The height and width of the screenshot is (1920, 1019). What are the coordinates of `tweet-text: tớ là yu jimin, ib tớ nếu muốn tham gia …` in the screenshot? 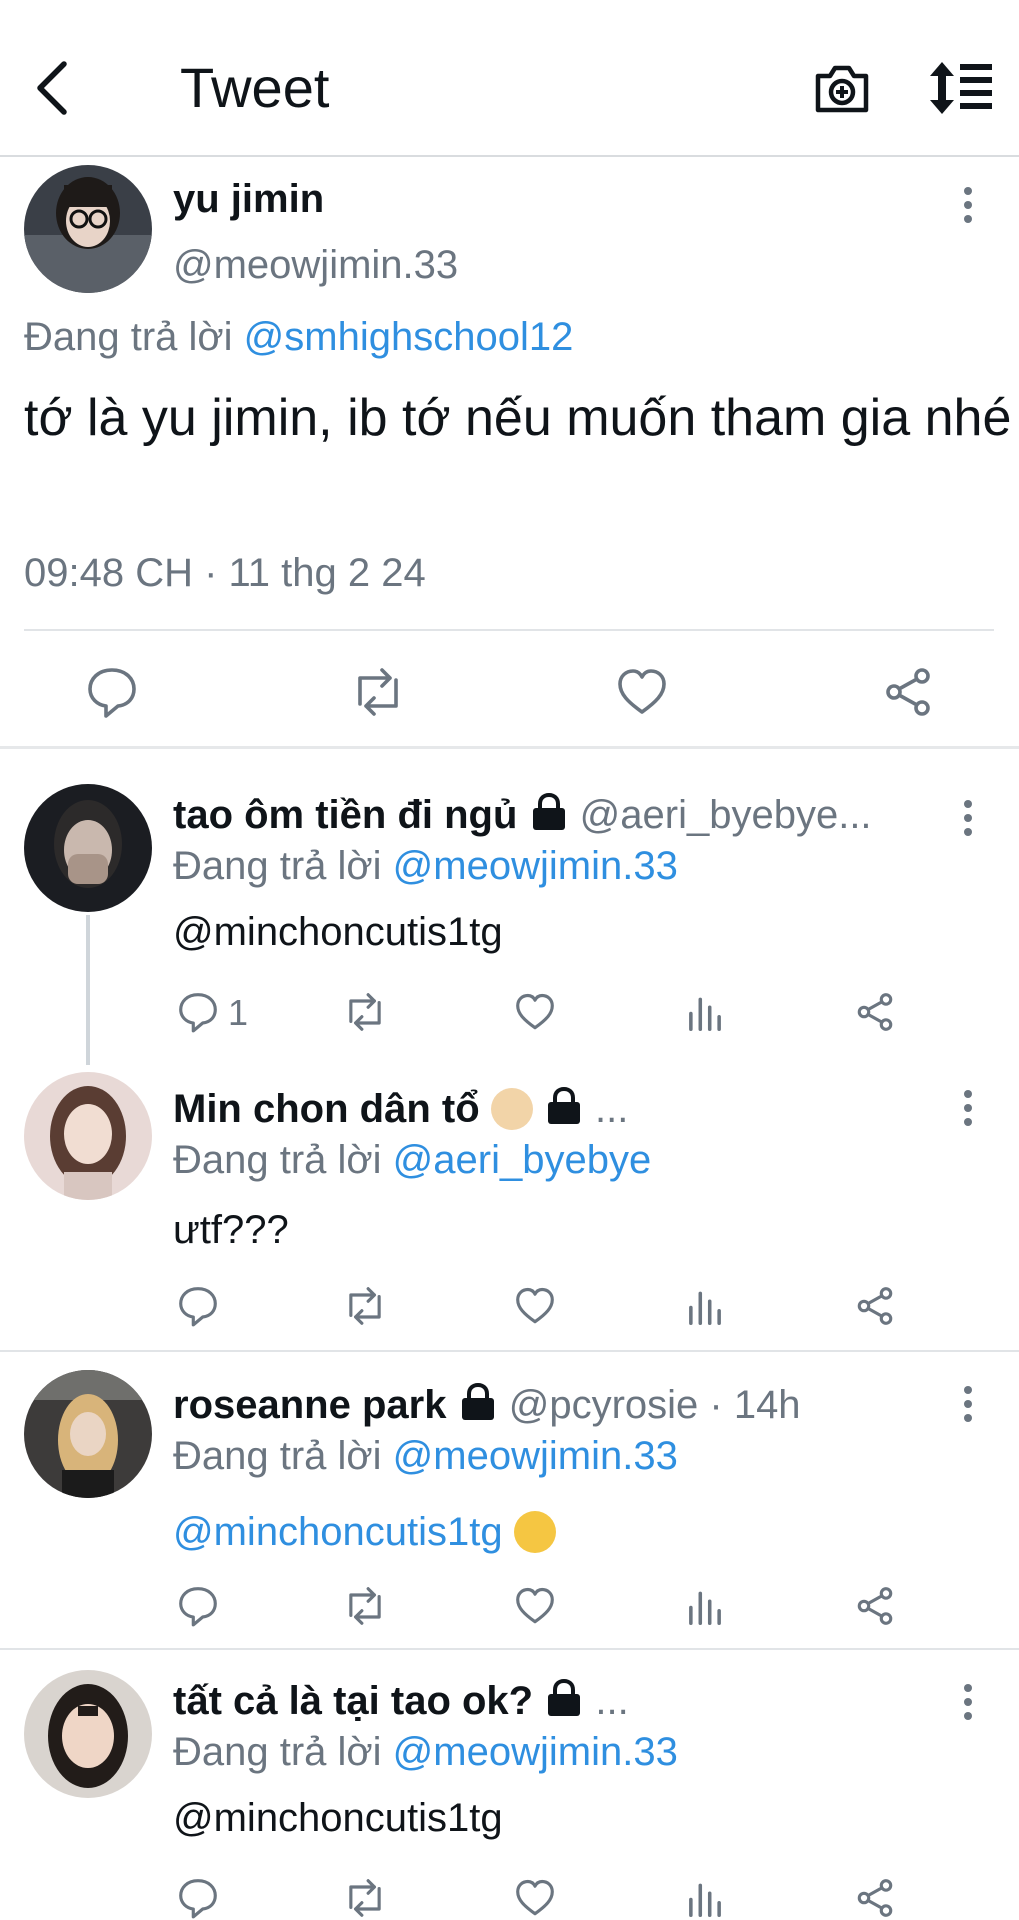 It's located at (518, 418).